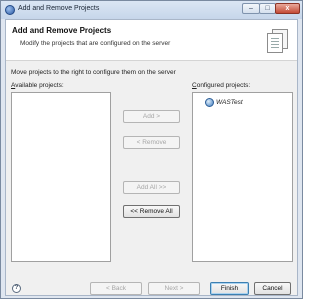 This screenshot has width=320, height=299. What do you see at coordinates (277, 40) in the screenshot?
I see `wizard-banner-icon` at bounding box center [277, 40].